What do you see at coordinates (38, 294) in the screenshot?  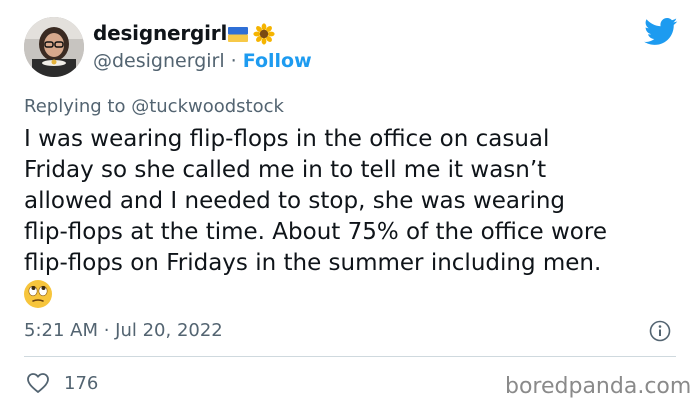 I see `face-with-rolling-eyes-icon` at bounding box center [38, 294].